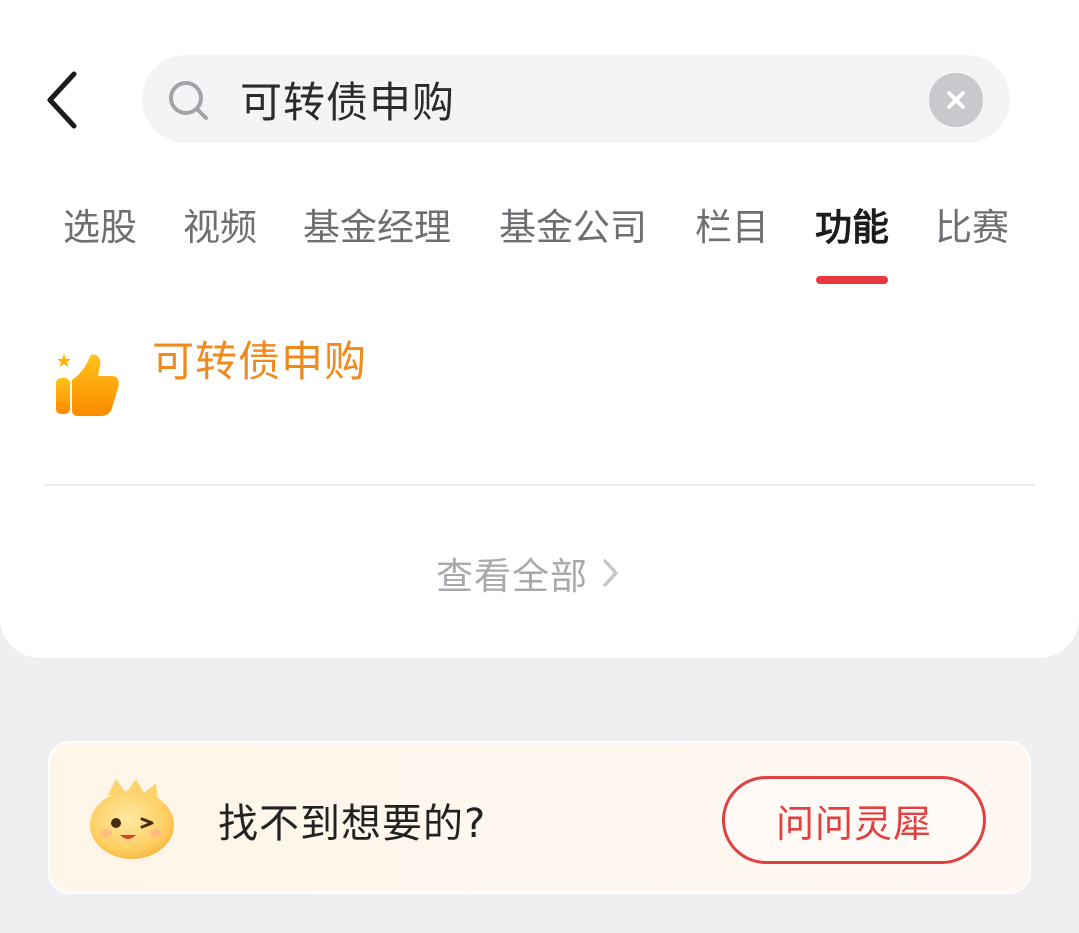  I want to click on view-all-link: 查看全部, so click(529, 573).